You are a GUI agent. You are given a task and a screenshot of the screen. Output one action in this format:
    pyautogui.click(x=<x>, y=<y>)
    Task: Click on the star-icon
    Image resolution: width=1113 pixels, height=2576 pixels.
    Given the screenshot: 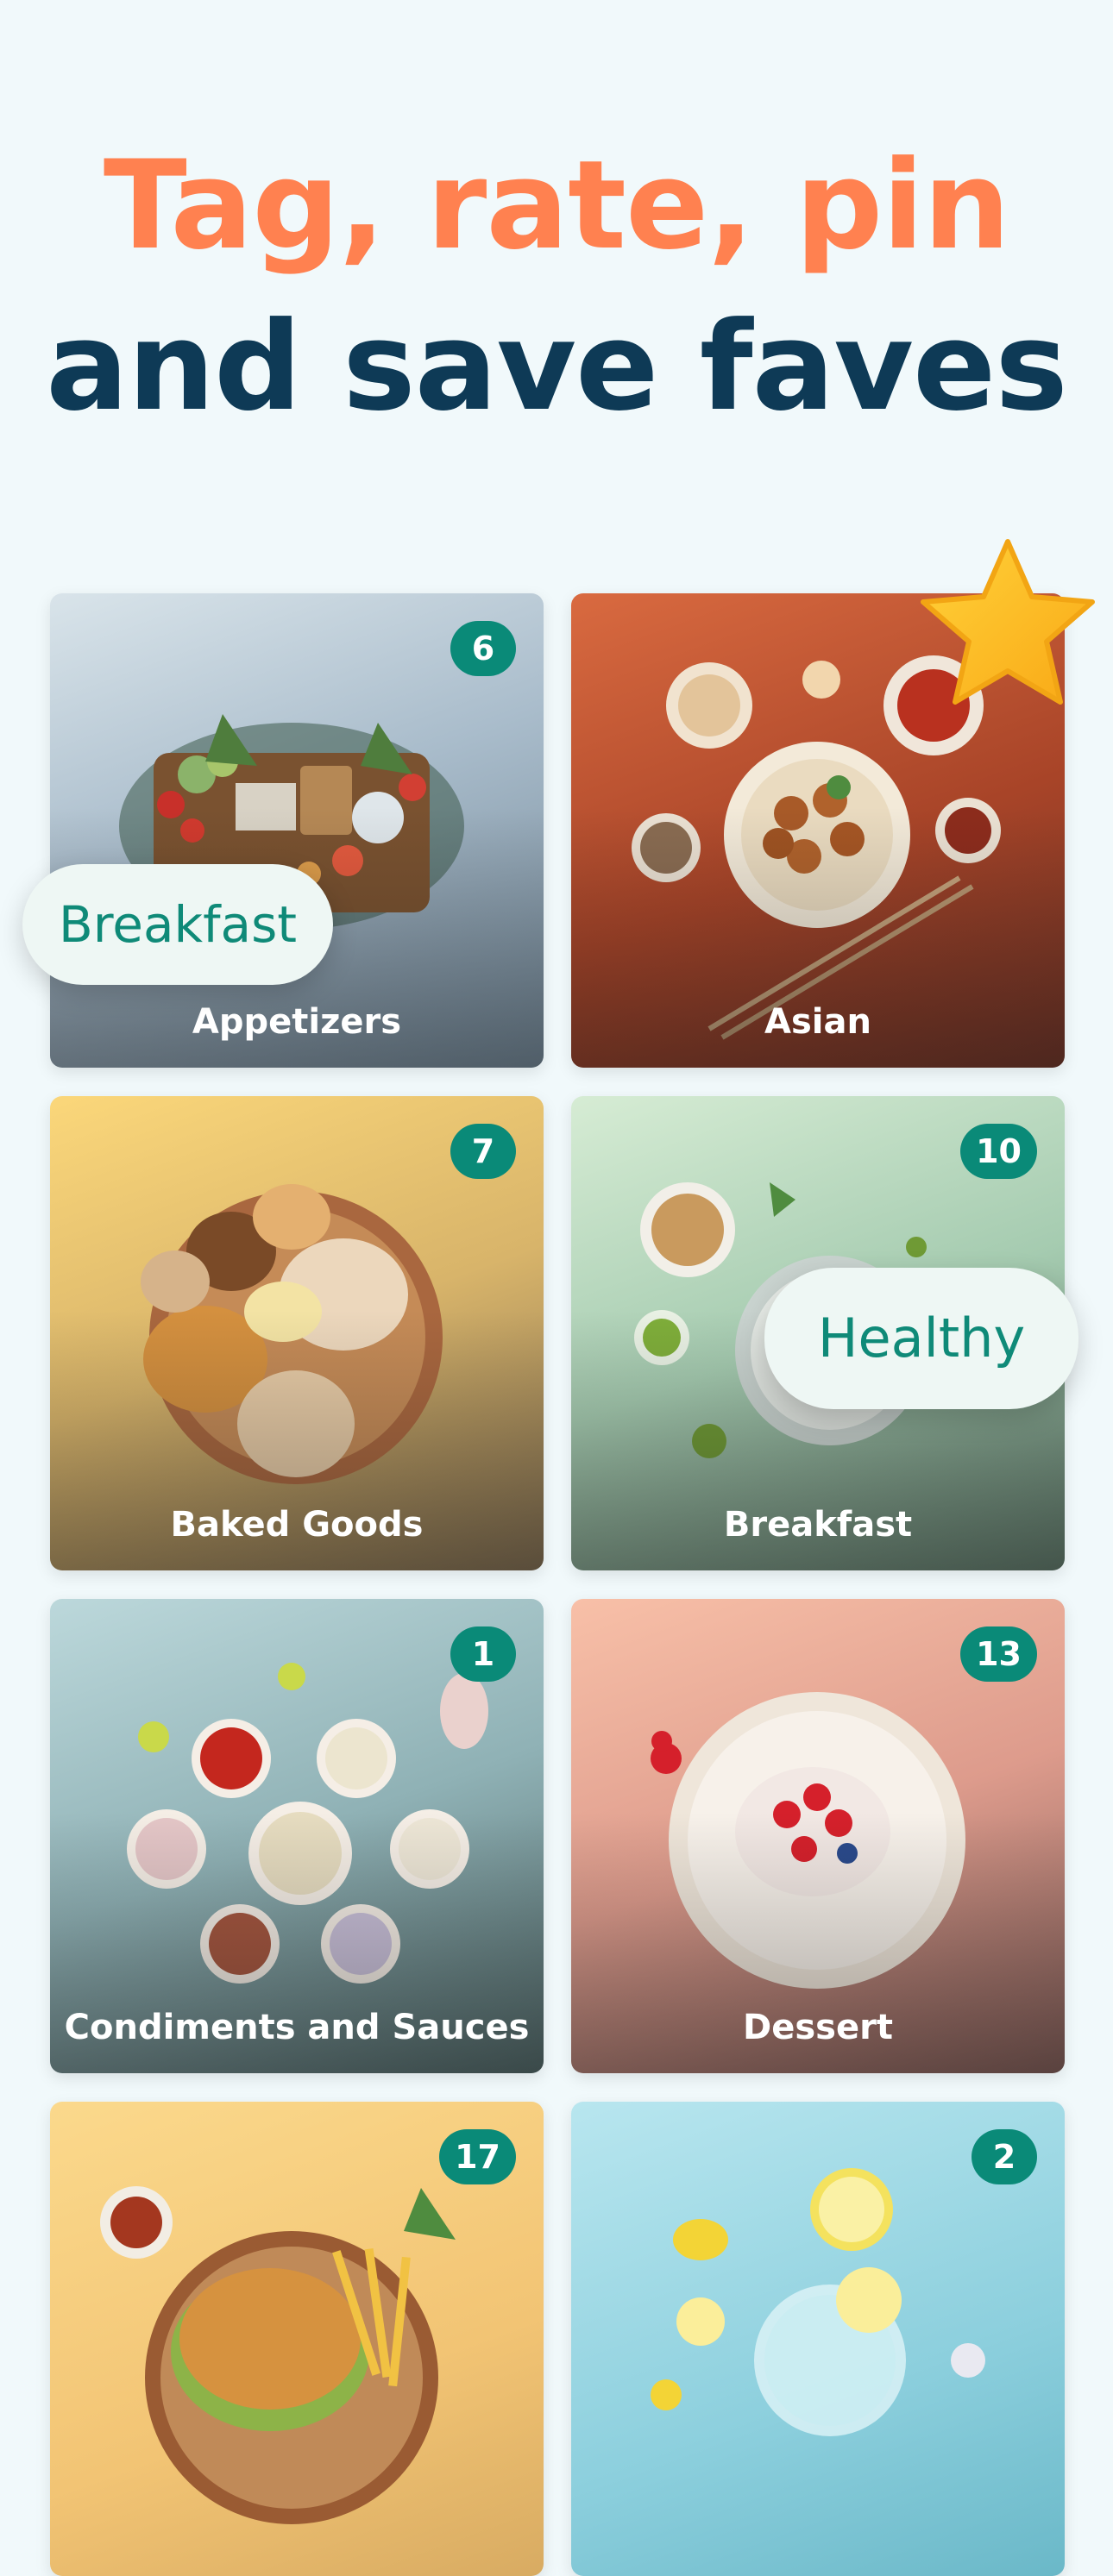 What is the action you would take?
    pyautogui.click(x=1007, y=626)
    